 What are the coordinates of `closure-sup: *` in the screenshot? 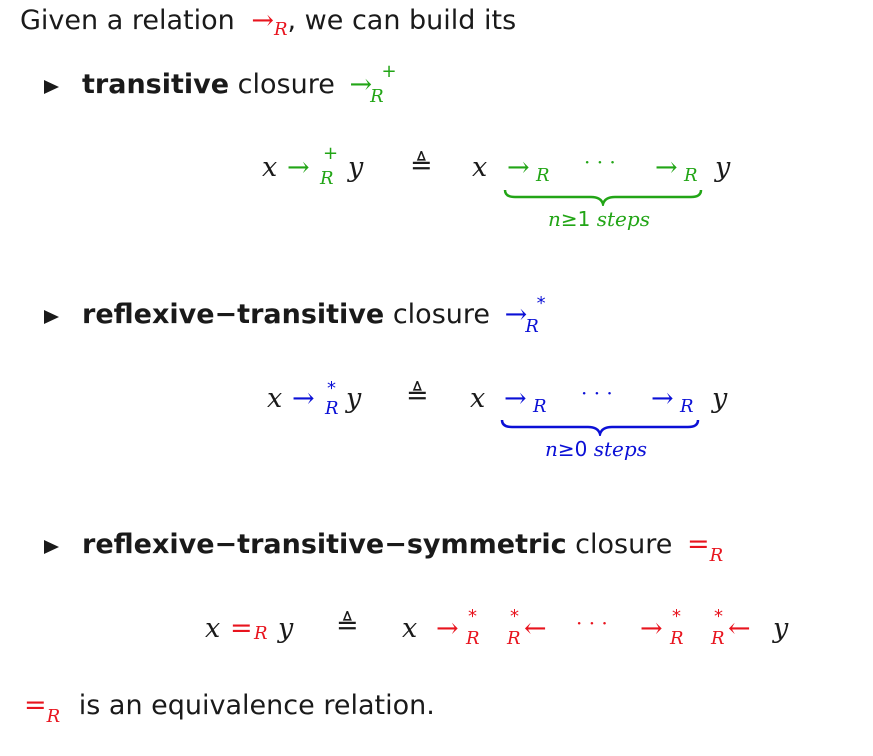 It's located at (541, 303).